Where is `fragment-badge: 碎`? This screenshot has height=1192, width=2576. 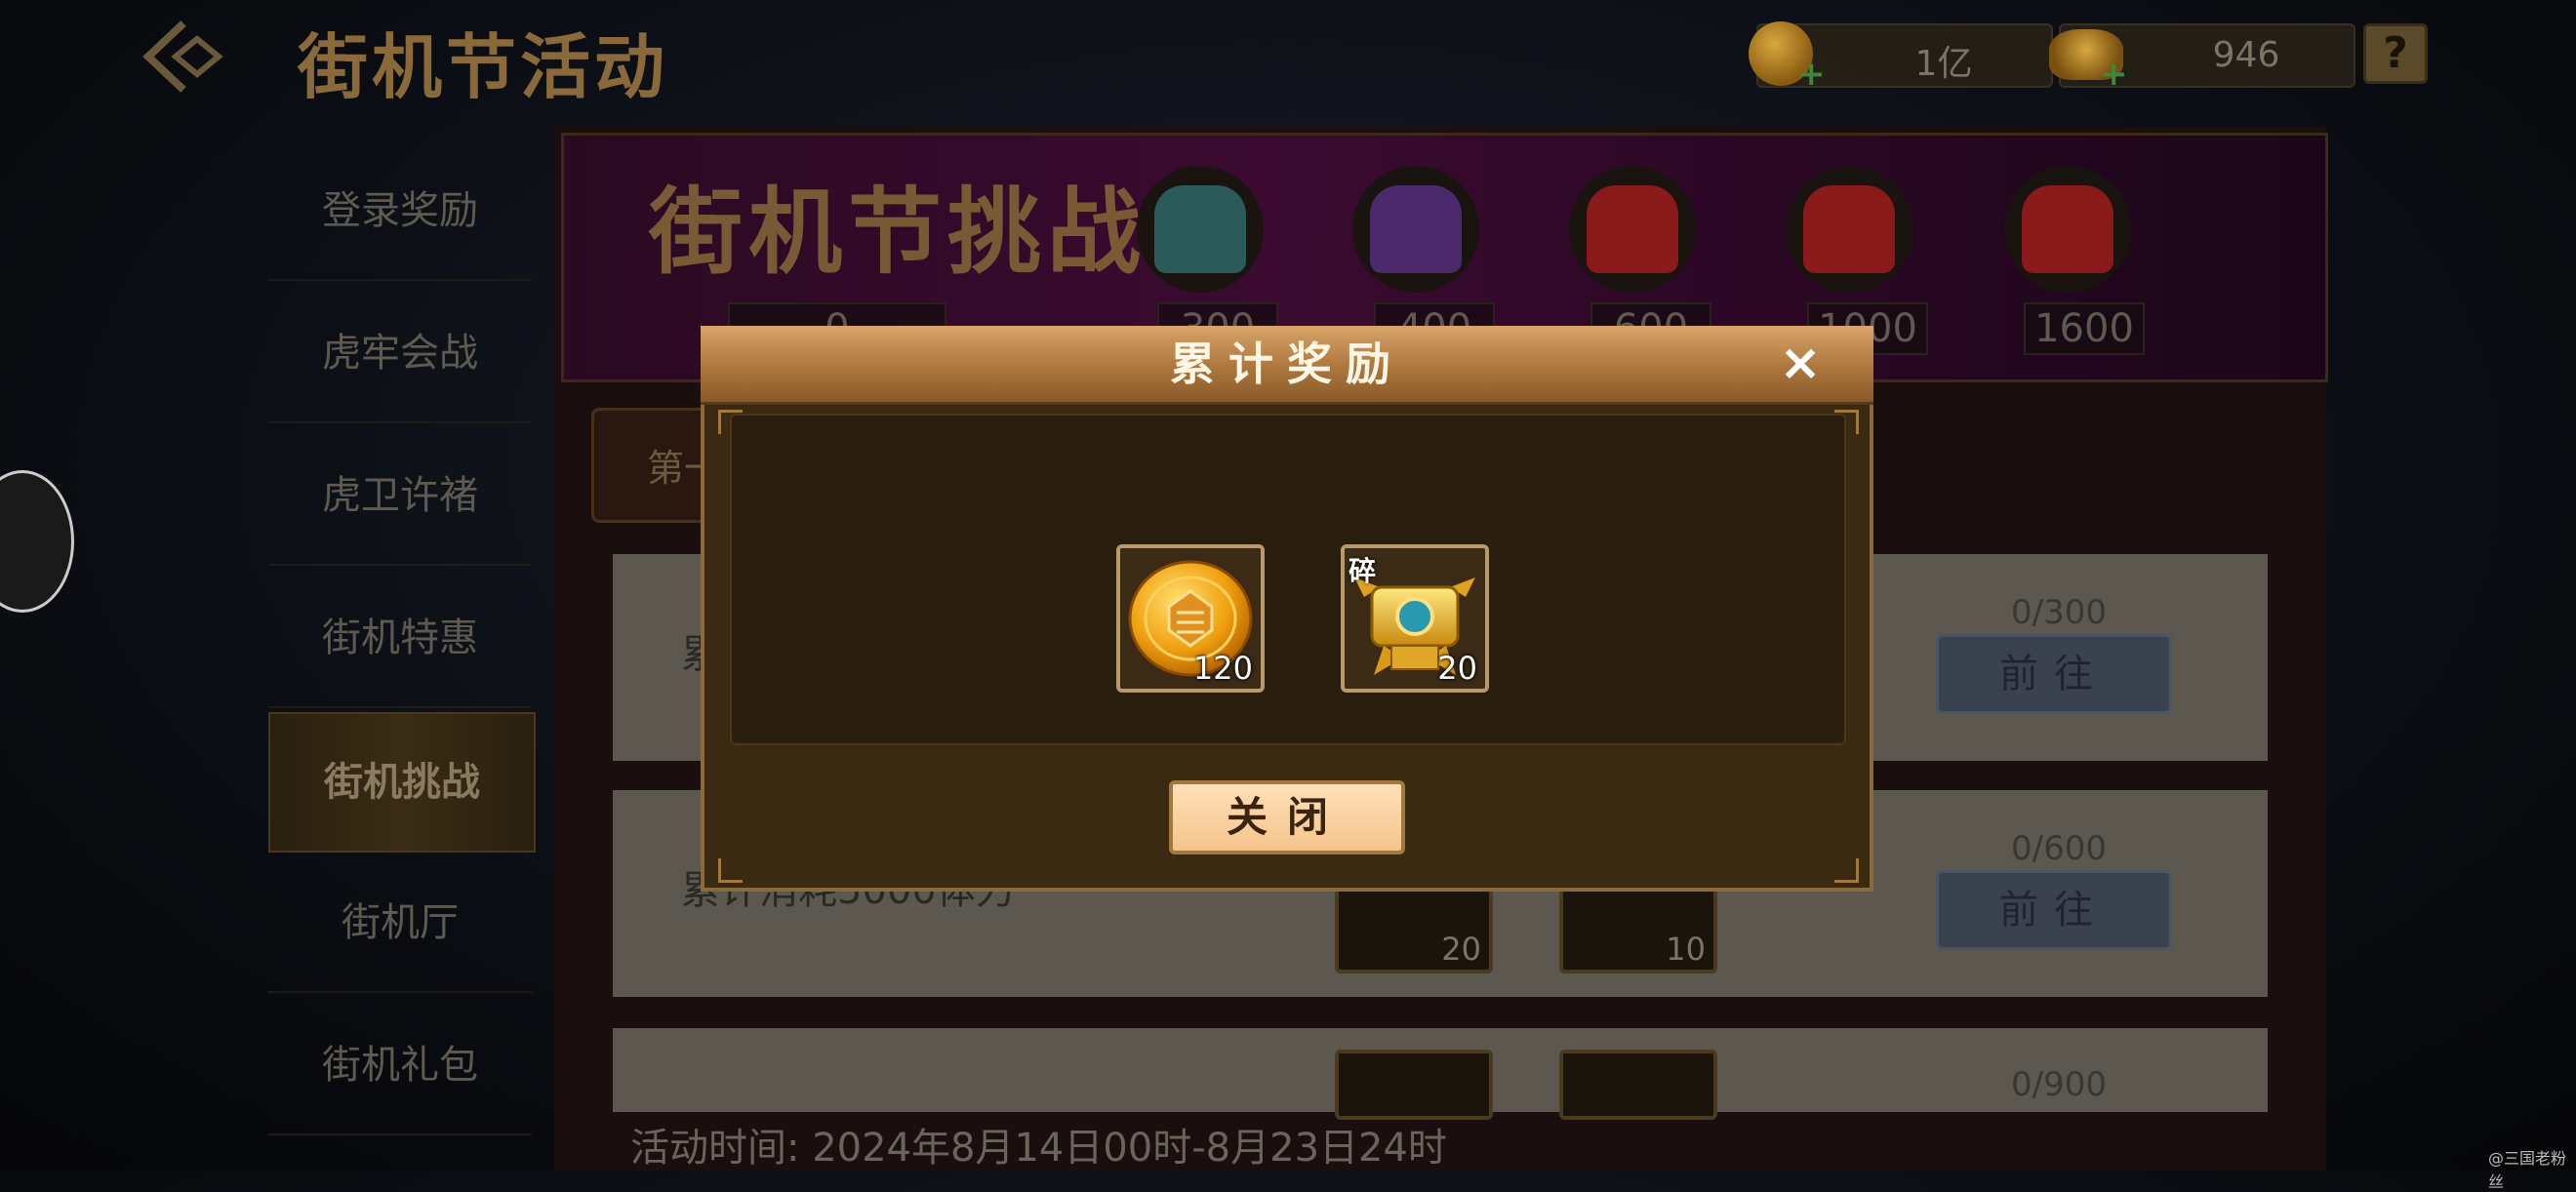
fragment-badge: 碎 is located at coordinates (1362, 571).